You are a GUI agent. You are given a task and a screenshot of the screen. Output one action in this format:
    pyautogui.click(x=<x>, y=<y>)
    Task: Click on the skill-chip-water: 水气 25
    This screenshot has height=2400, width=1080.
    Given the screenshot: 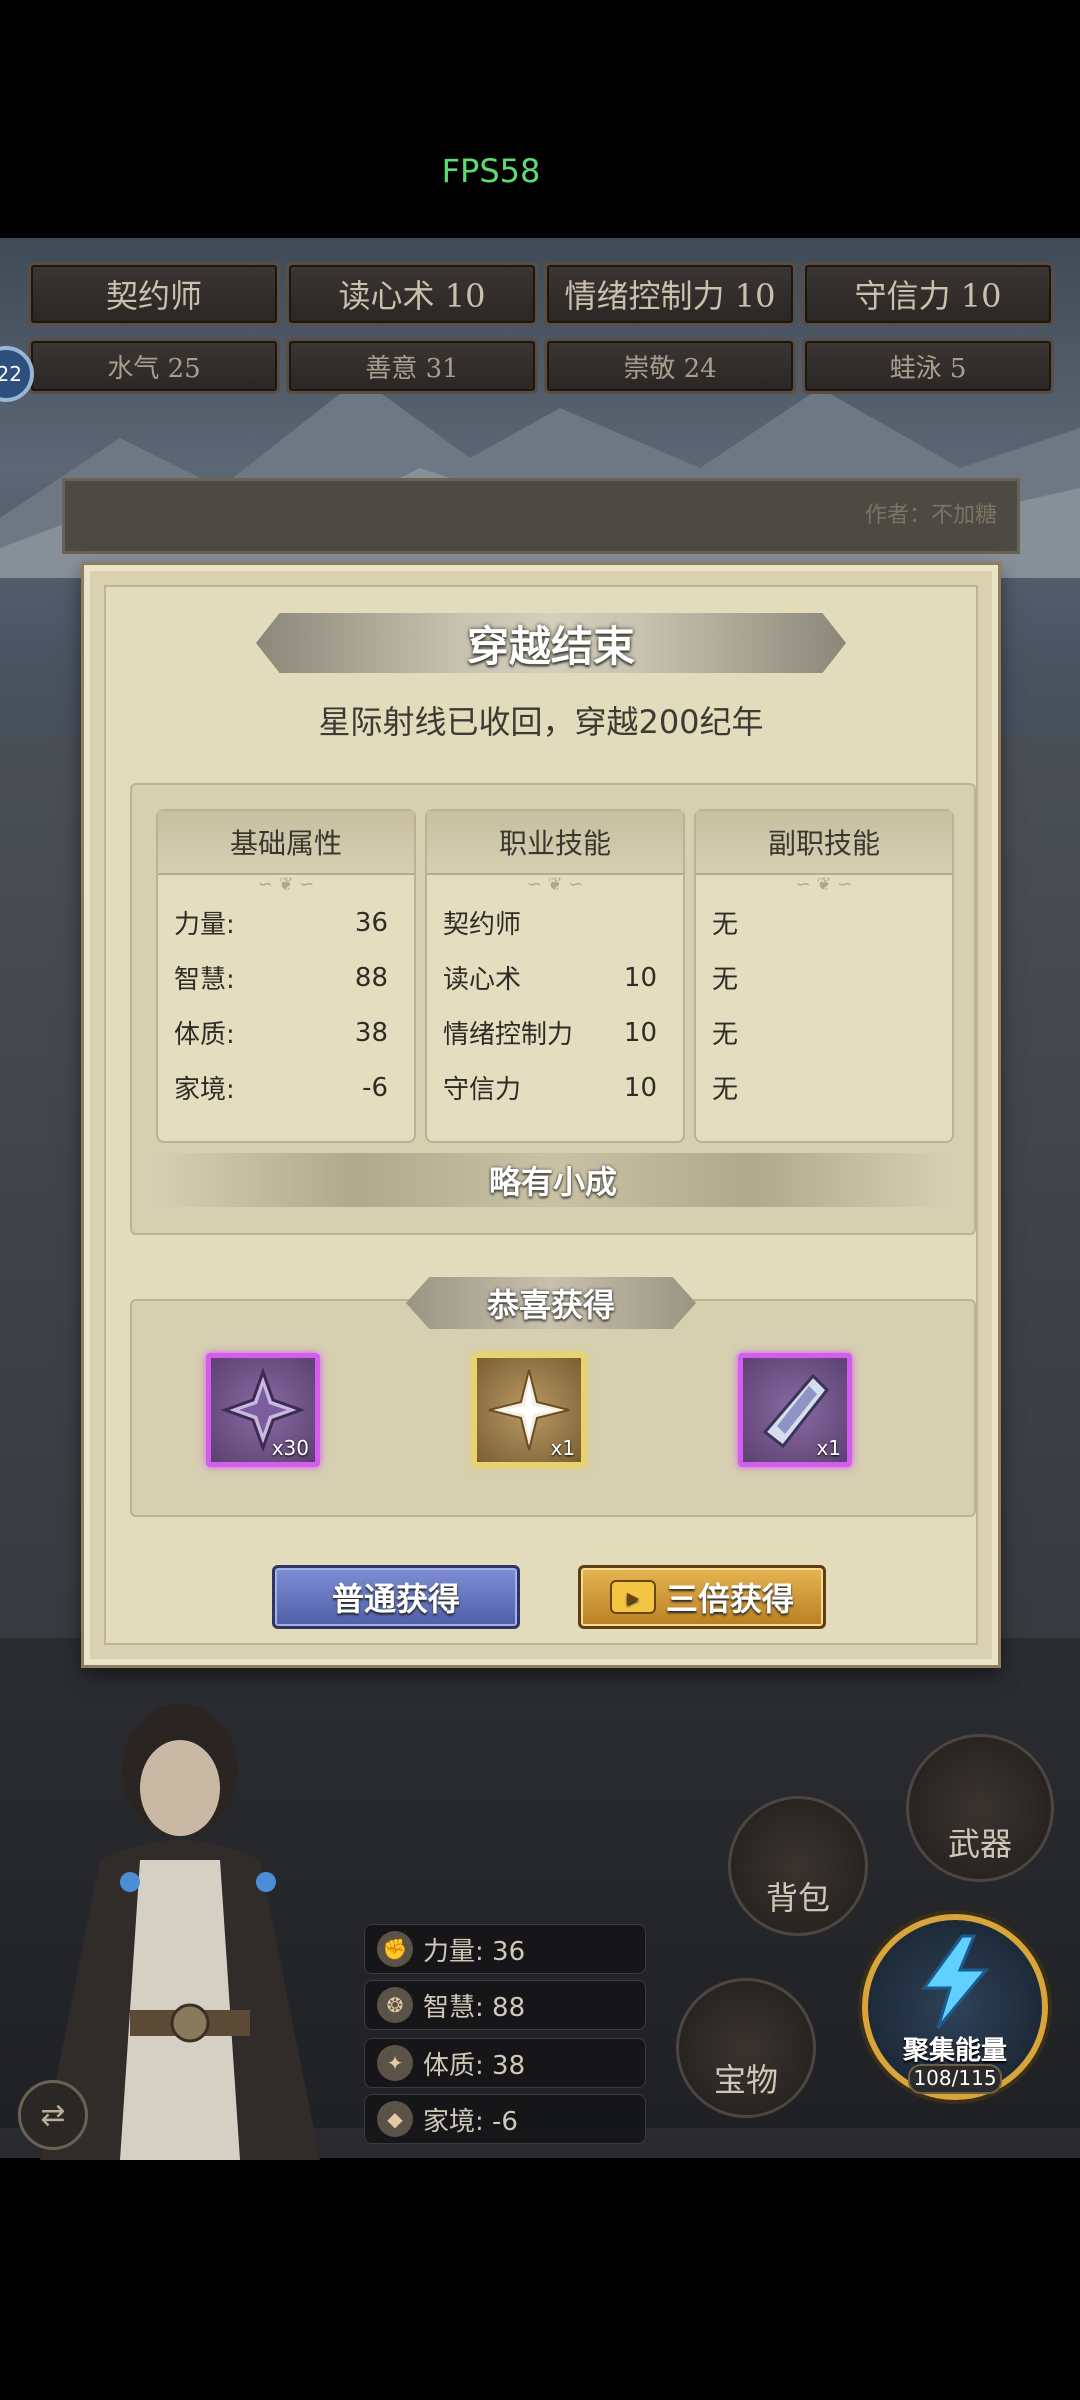 What is the action you would take?
    pyautogui.click(x=154, y=366)
    